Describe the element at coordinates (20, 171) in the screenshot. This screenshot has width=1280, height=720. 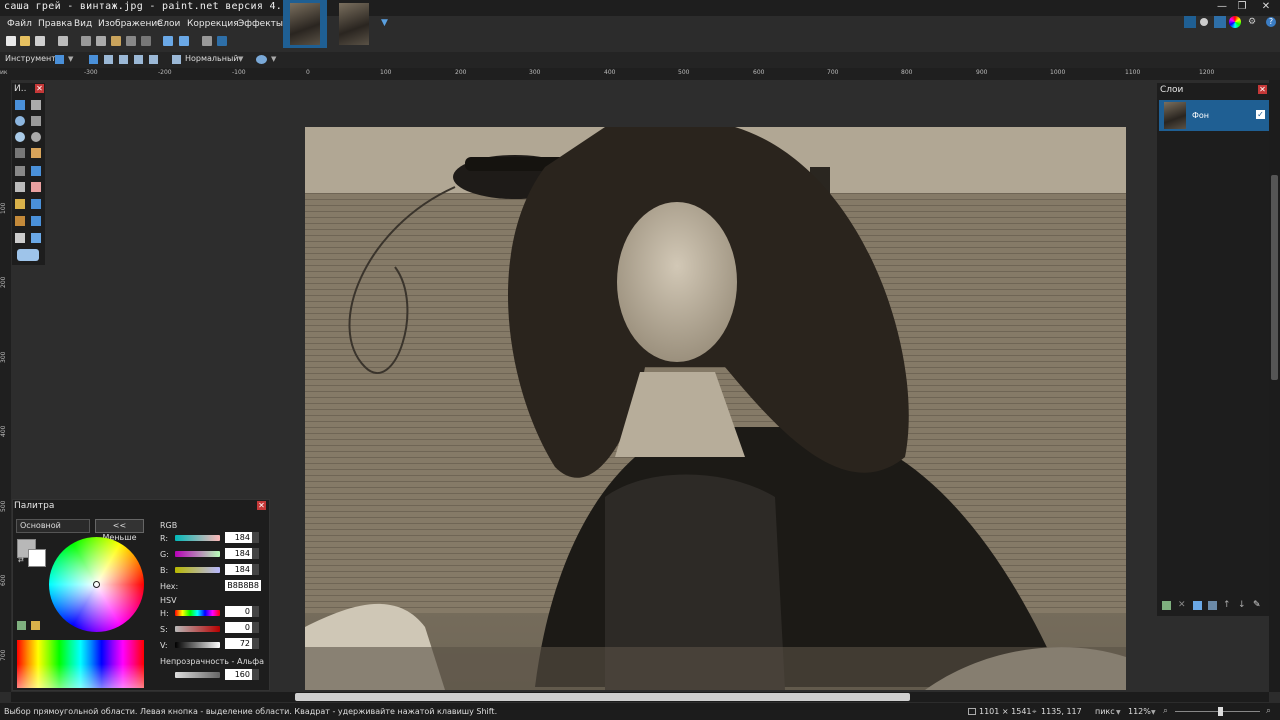
I see `paint-bucket-icon` at that location.